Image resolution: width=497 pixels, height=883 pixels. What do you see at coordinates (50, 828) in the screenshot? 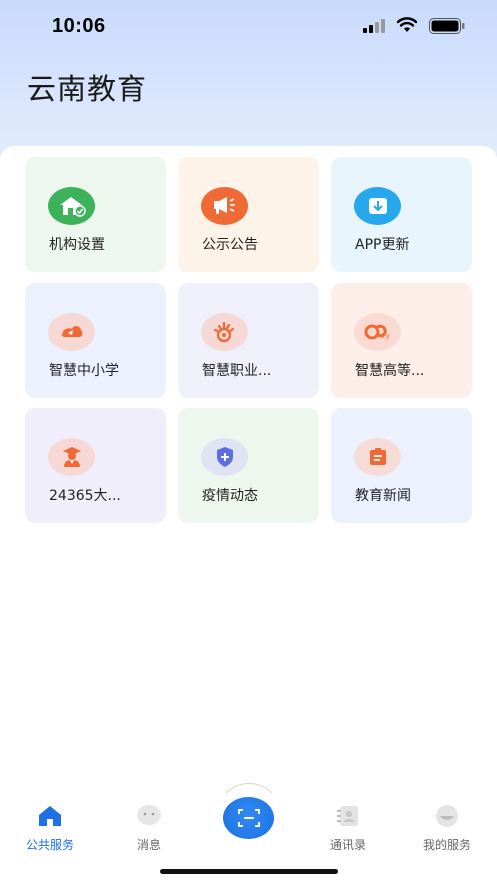
I see `tab-public-services: 公共服务` at bounding box center [50, 828].